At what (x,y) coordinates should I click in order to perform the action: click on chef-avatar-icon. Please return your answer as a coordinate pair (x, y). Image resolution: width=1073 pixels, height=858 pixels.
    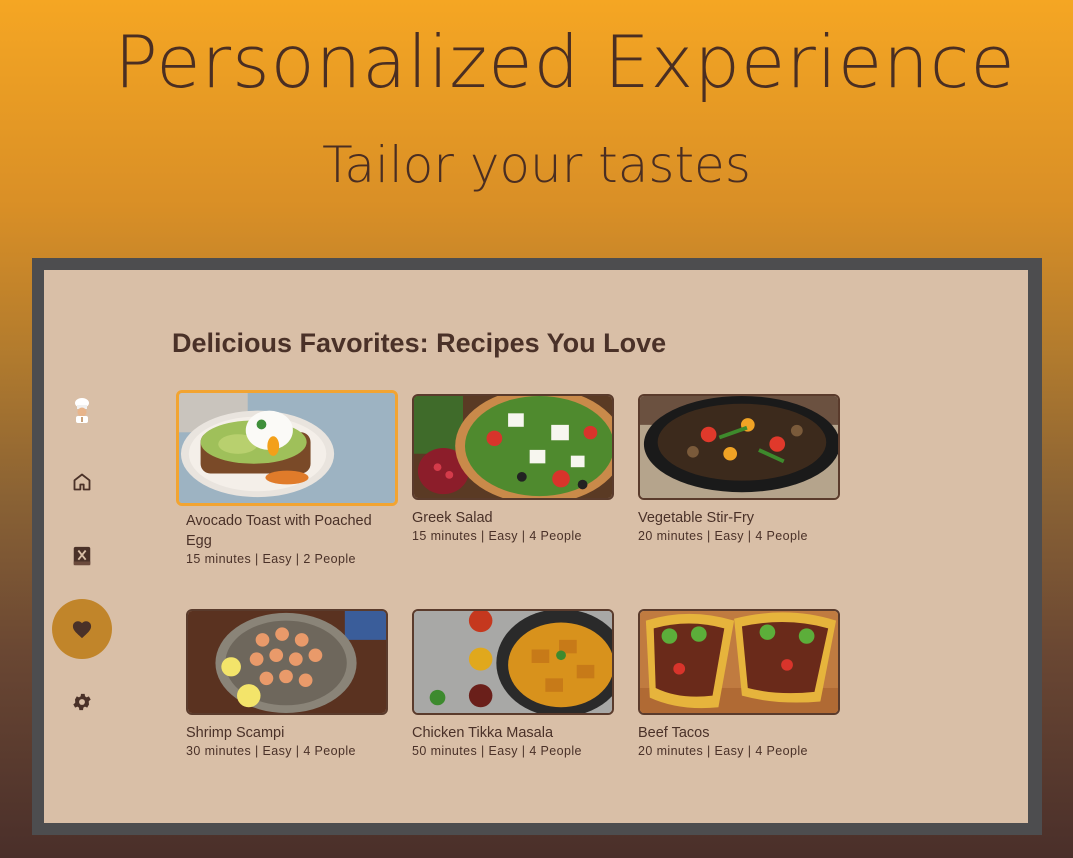
    Looking at the image, I should click on (82, 410).